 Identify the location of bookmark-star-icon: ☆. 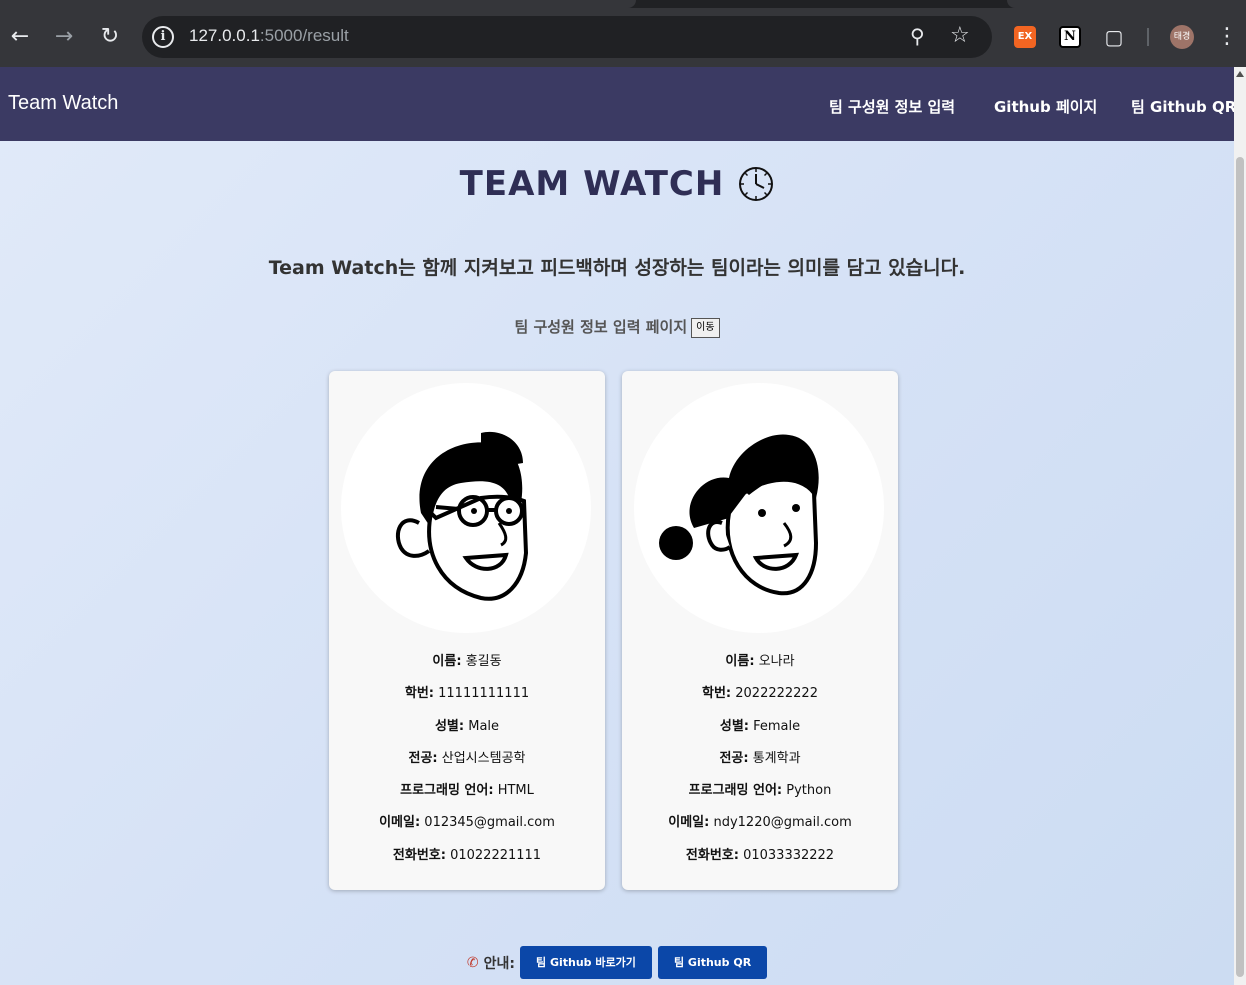
(960, 35).